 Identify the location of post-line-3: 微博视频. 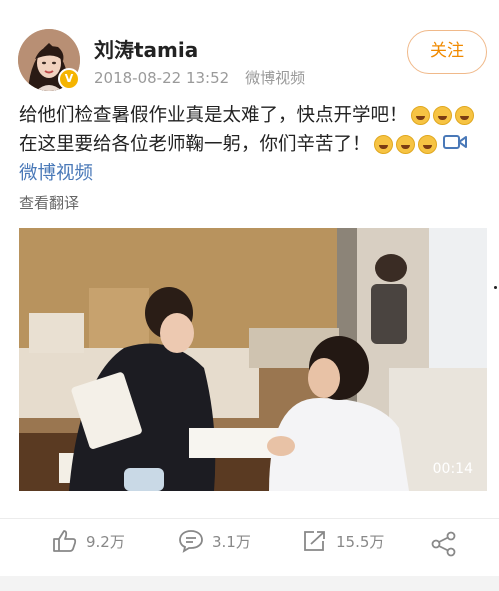
(254, 173).